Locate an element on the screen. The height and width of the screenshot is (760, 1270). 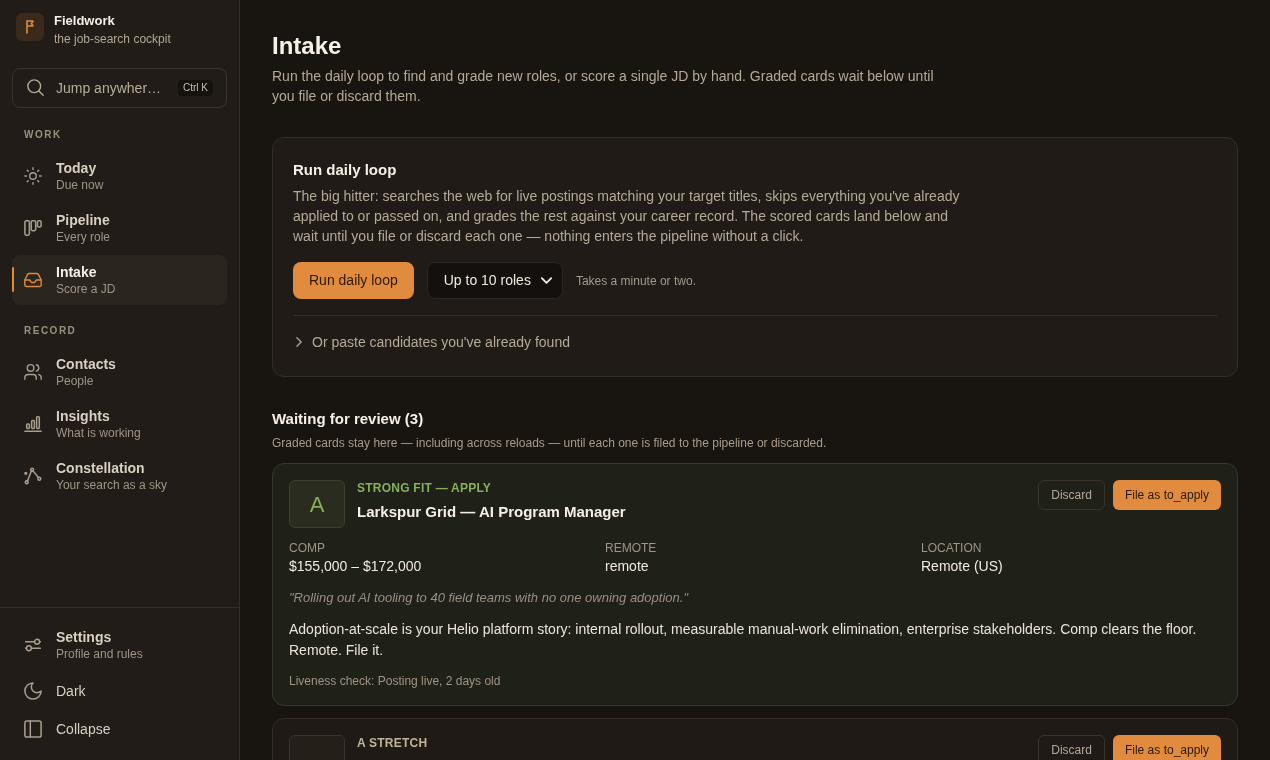
paste-toggle: Or paste candidates you've already found is located at coordinates (431, 342).